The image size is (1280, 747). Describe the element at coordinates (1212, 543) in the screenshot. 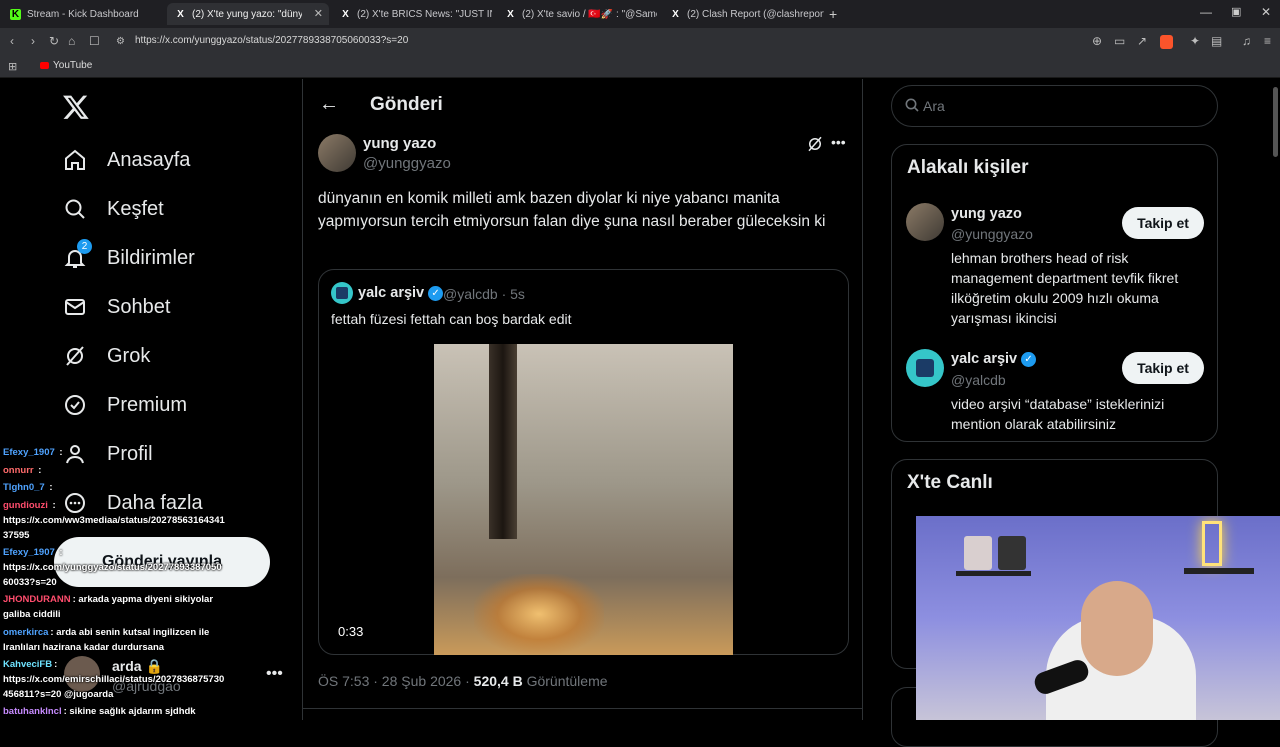

I see `neon-light` at that location.